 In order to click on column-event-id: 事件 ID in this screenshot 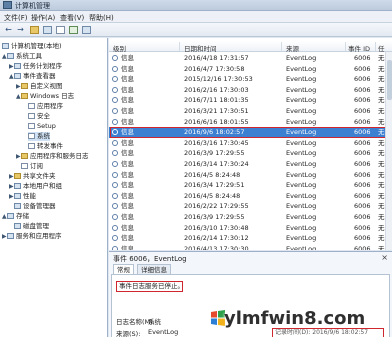, I will do `click(359, 48)`.